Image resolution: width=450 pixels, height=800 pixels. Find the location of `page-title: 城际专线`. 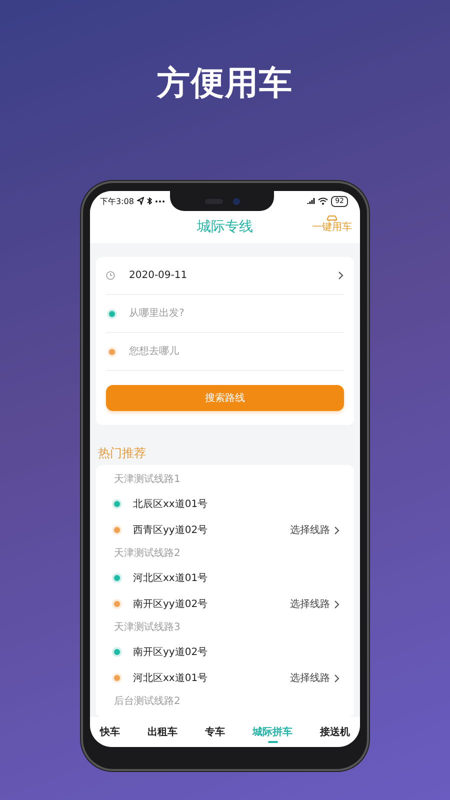

page-title: 城际专线 is located at coordinates (225, 227).